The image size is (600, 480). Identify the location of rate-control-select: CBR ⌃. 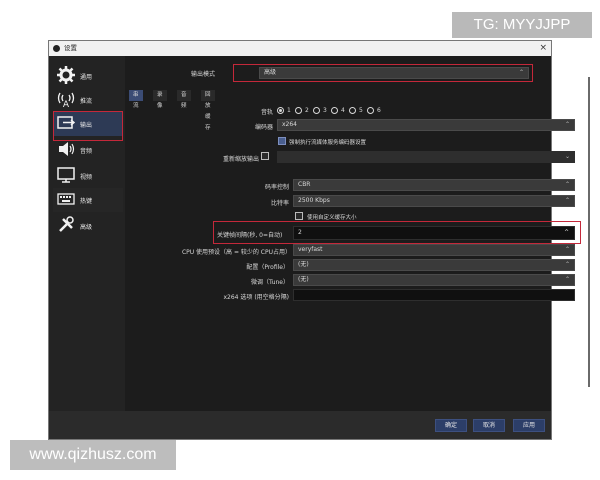
(434, 185).